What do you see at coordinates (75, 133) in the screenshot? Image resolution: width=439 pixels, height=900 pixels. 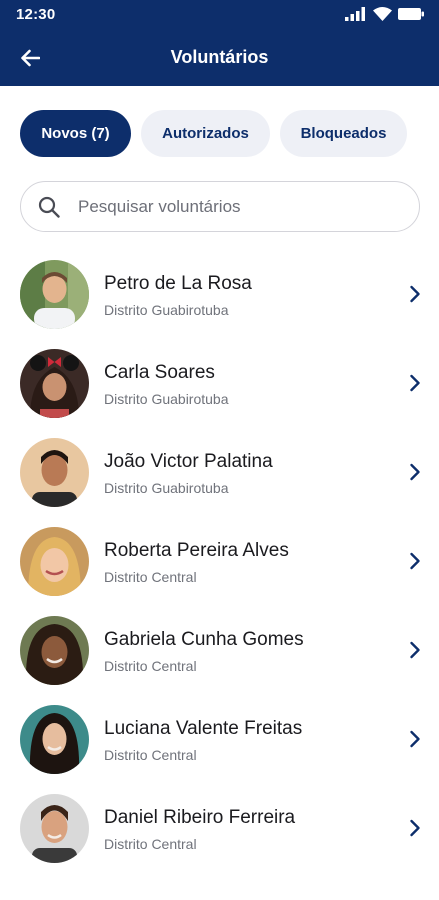 I see `tab-novos: Novos (7)` at bounding box center [75, 133].